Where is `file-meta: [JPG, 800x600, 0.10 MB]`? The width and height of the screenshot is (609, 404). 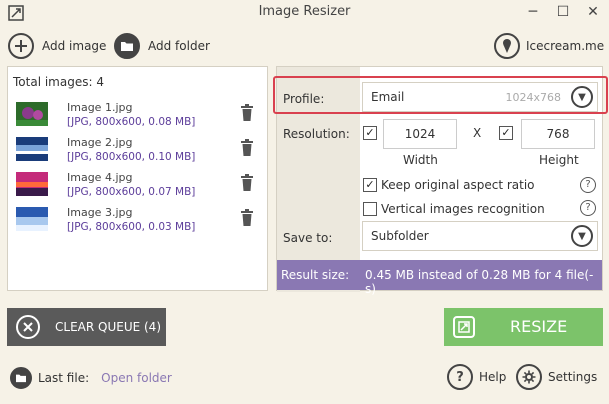
file-meta: [JPG, 800x600, 0.10 MB] is located at coordinates (131, 157).